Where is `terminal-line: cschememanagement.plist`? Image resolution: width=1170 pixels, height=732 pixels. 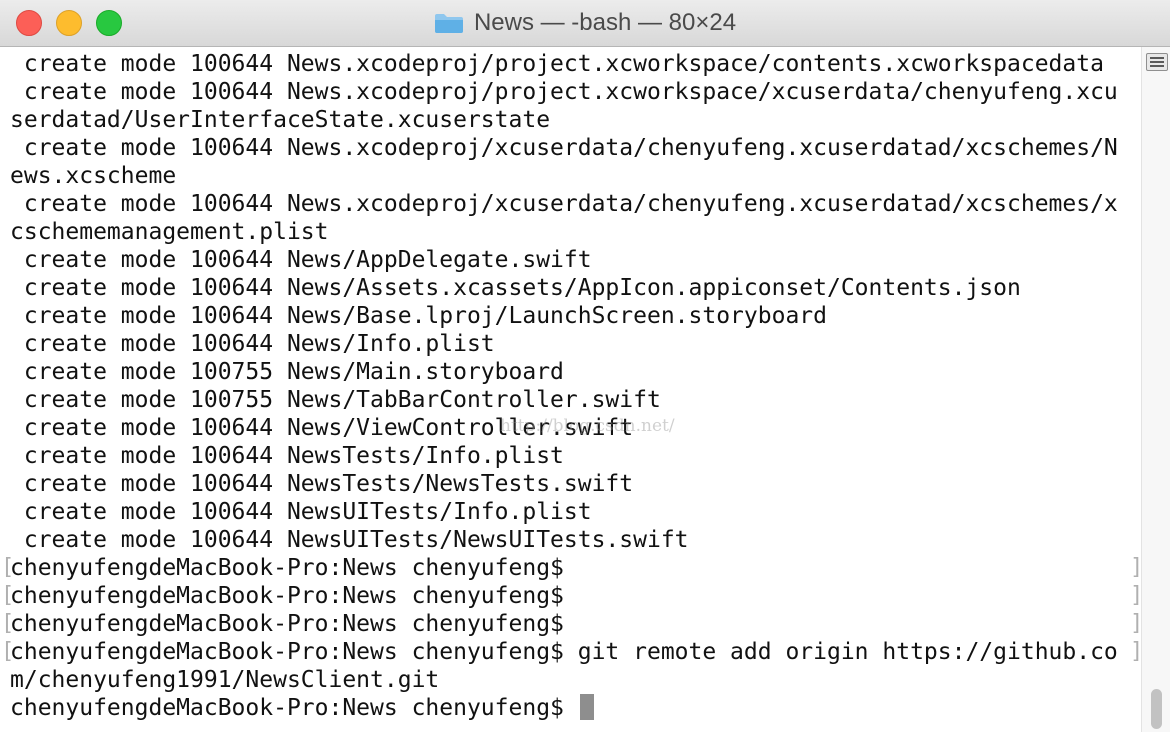 terminal-line: cschememanagement.plist is located at coordinates (169, 232).